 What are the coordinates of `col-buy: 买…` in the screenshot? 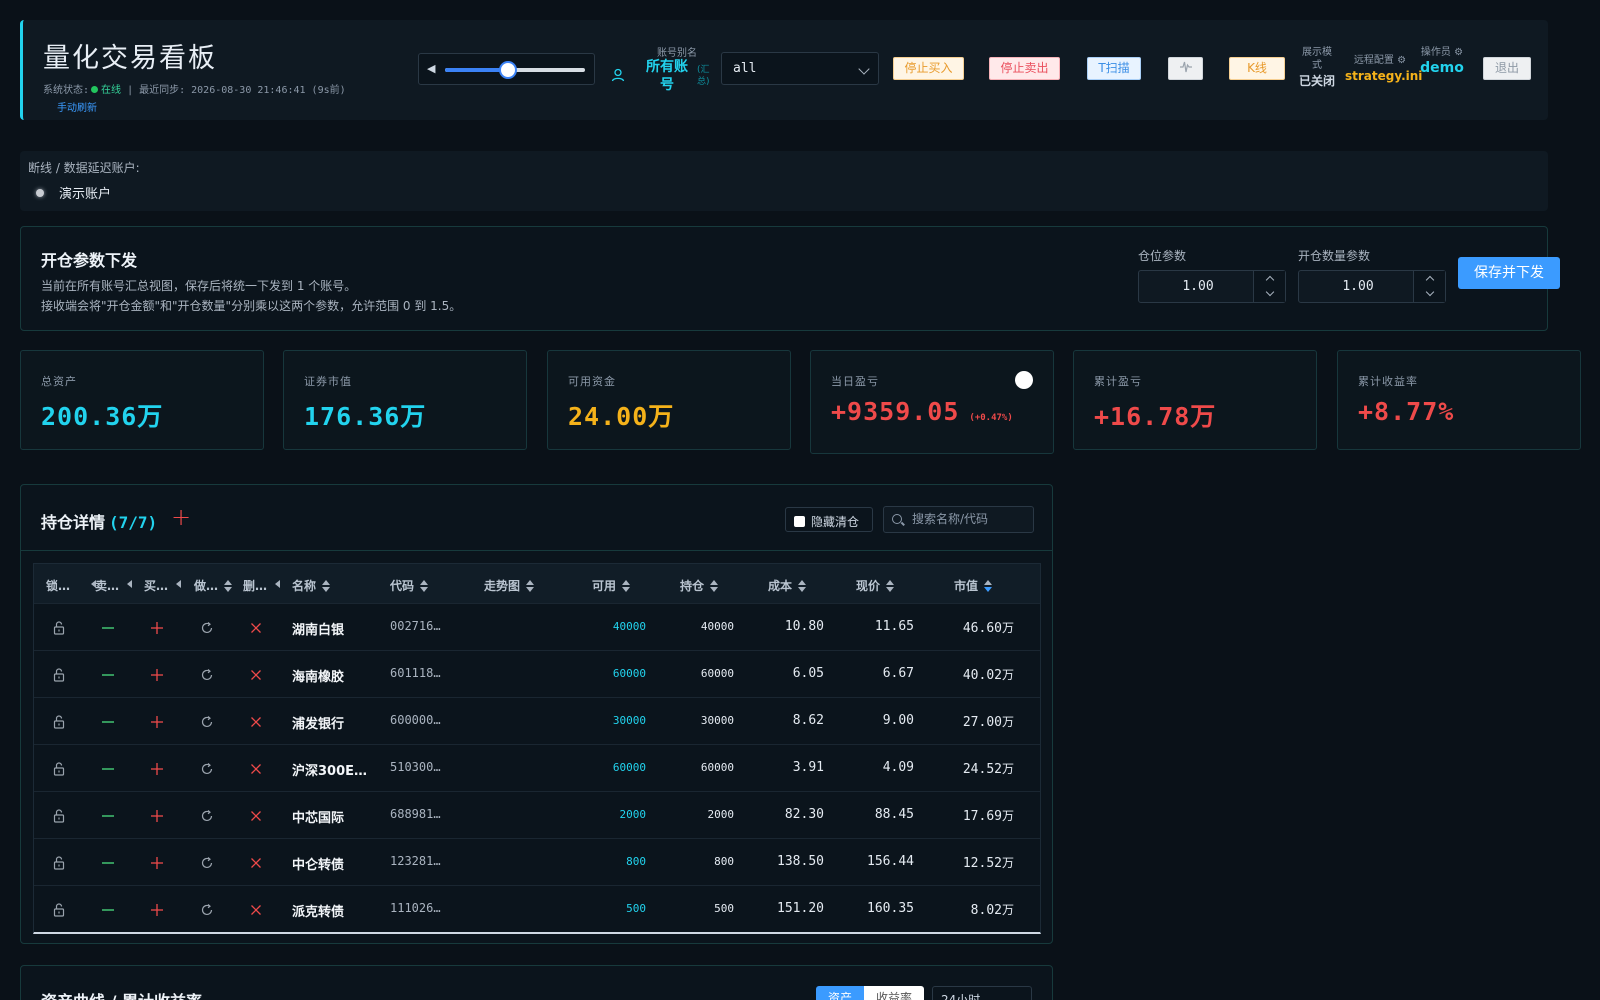 It's located at (162, 585).